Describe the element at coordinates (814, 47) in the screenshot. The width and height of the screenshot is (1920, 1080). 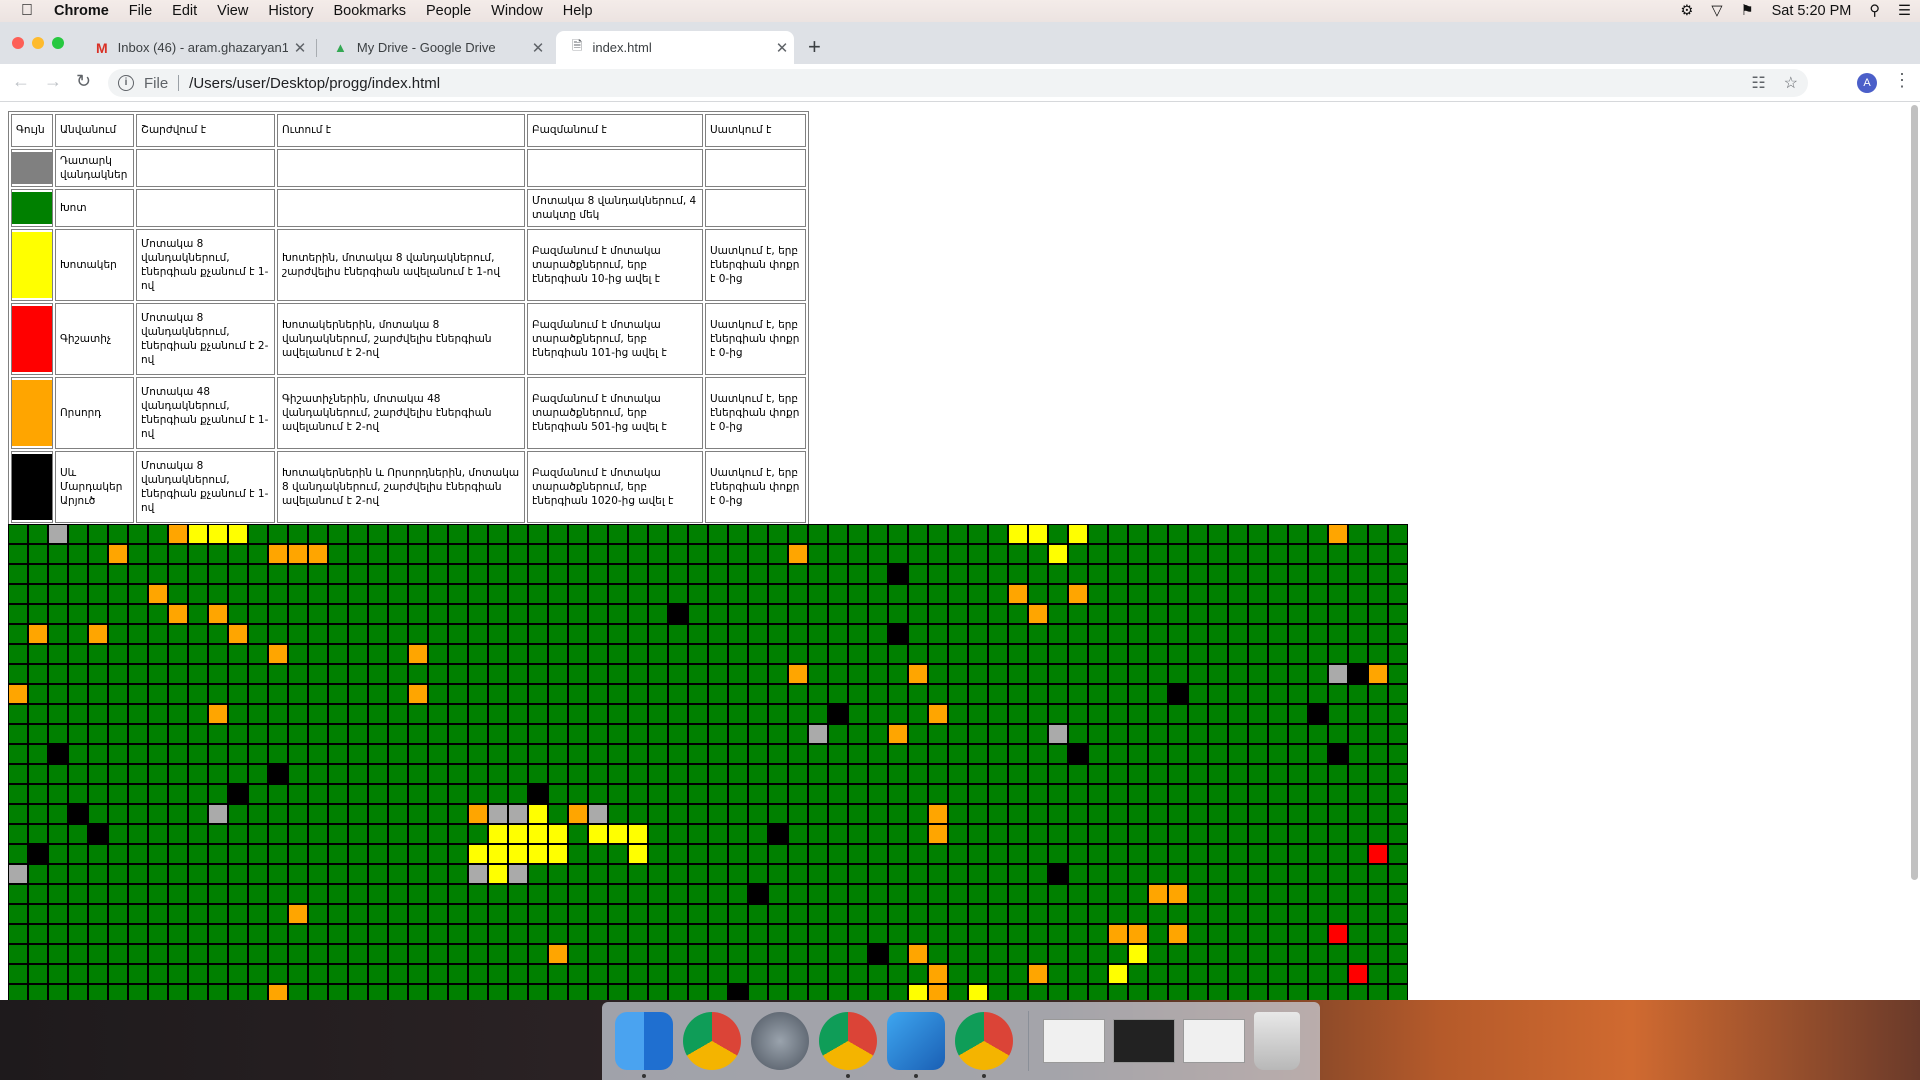
I see `new-tab-button: +` at that location.